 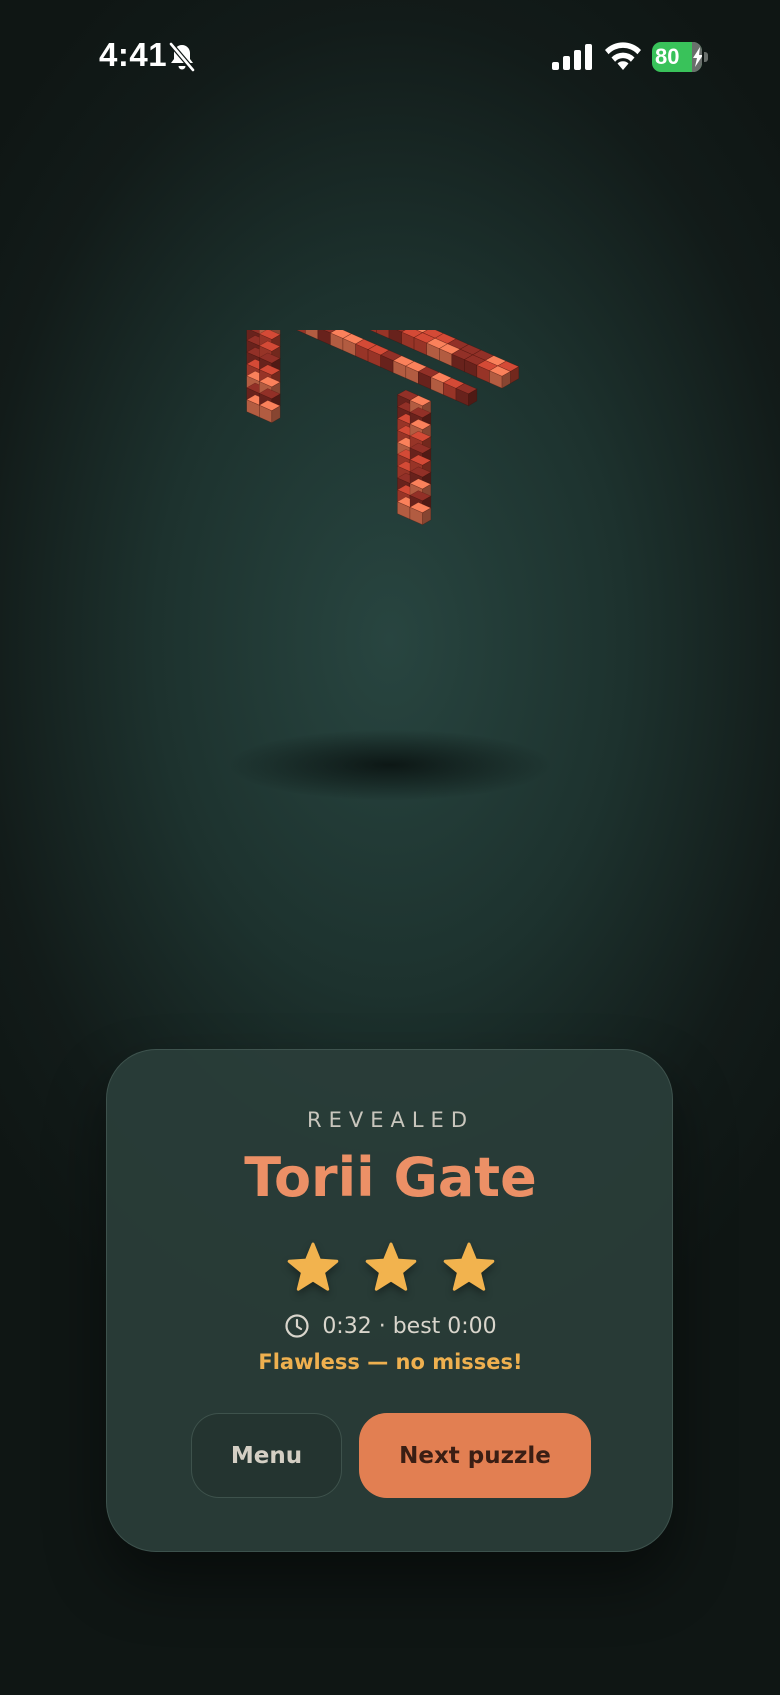 What do you see at coordinates (133, 54) in the screenshot?
I see `status-time: 4:41` at bounding box center [133, 54].